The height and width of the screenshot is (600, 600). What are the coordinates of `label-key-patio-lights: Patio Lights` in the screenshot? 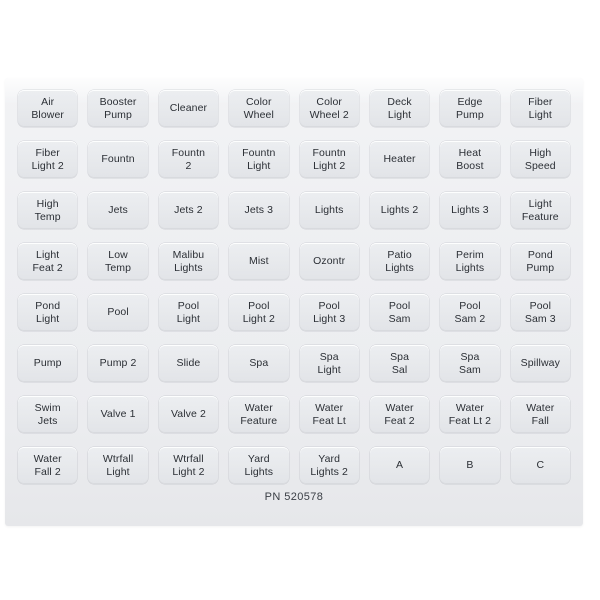 It's located at (399, 261).